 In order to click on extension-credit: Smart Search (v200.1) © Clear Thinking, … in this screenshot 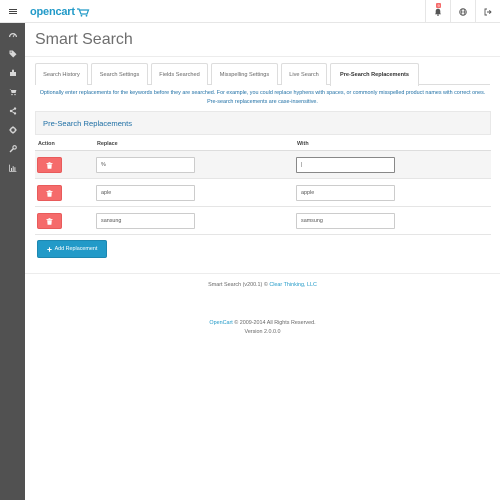, I will do `click(262, 285)`.